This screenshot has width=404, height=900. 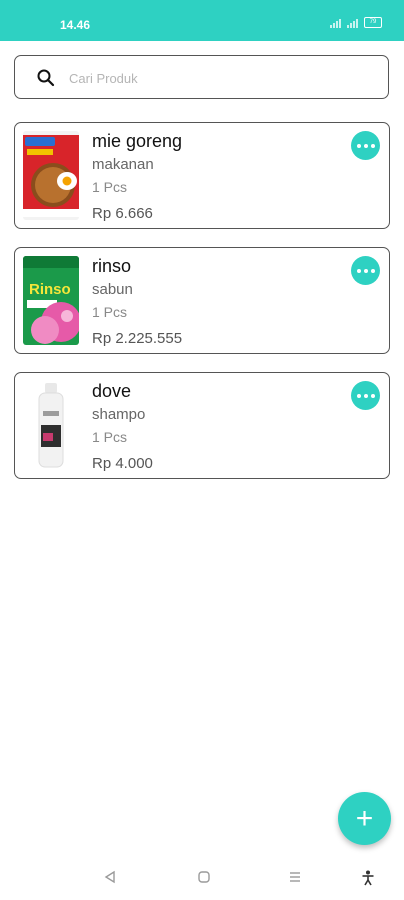 What do you see at coordinates (122, 213) in the screenshot?
I see `product-price: Rp 6.666` at bounding box center [122, 213].